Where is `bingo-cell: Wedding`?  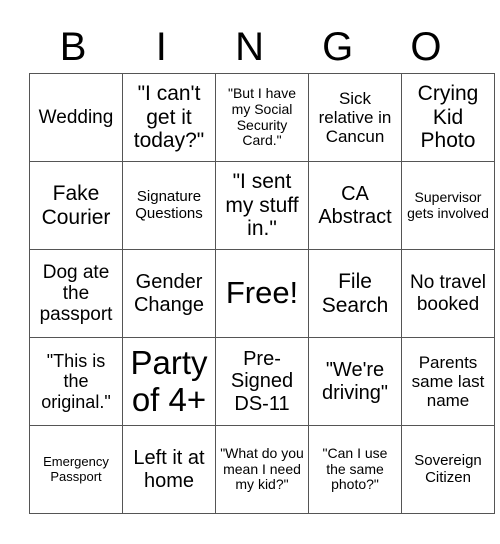
bingo-cell: Wedding is located at coordinates (76, 117).